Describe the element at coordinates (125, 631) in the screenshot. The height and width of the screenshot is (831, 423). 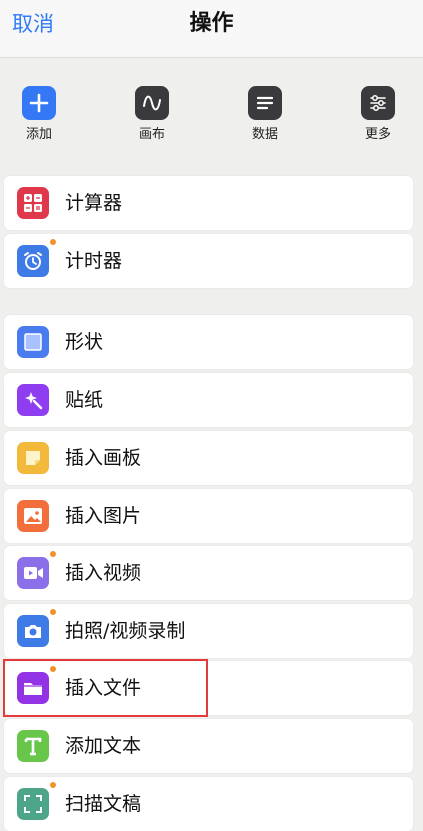
I see `list-item-label: 拍照/视频录制` at that location.